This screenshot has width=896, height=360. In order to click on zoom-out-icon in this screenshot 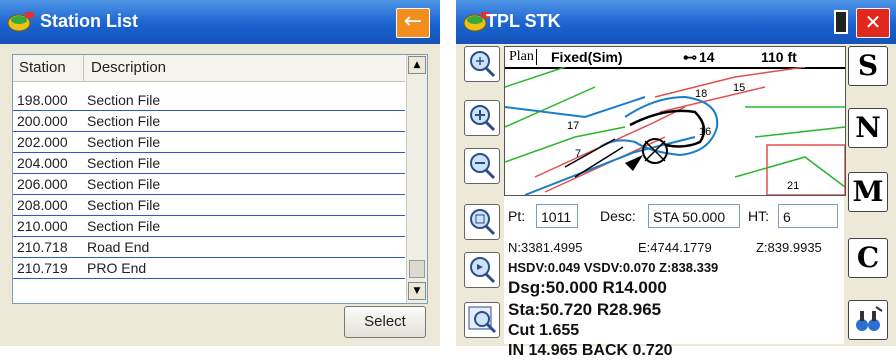, I will do `click(483, 166)`.